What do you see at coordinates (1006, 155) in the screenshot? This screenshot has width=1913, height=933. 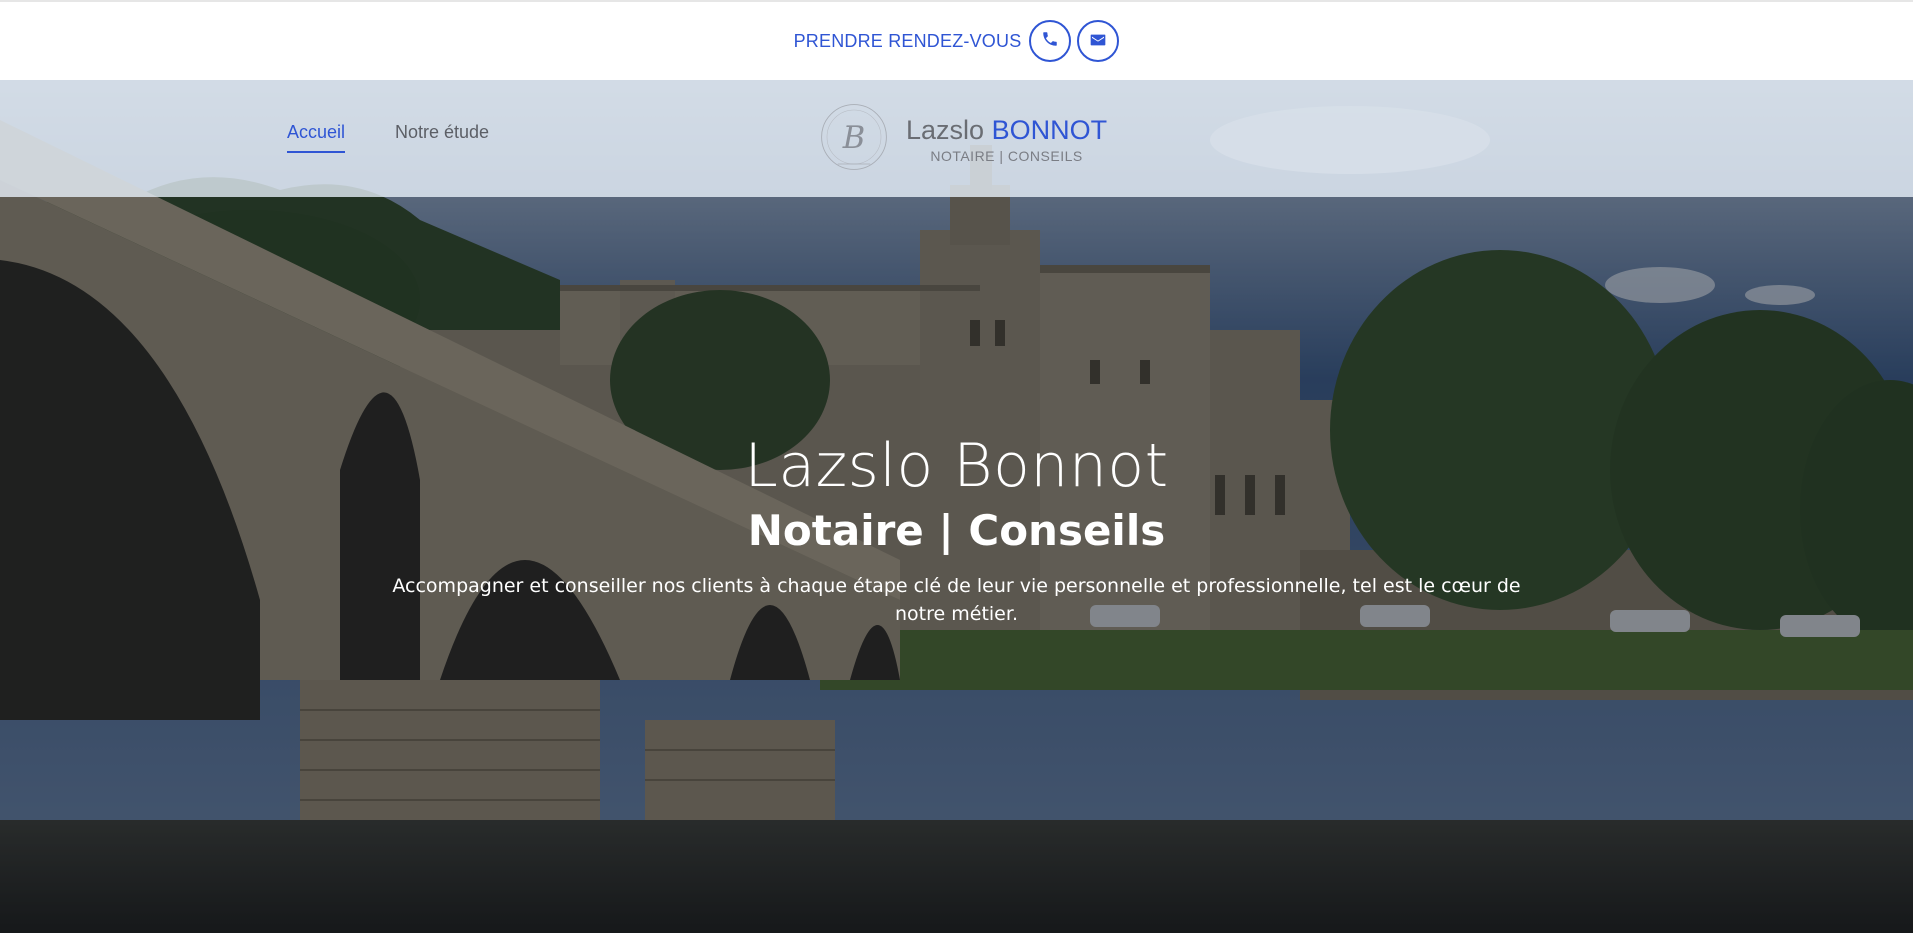 I see `brand-subtitle: NOTAIRE | CONSEILS` at bounding box center [1006, 155].